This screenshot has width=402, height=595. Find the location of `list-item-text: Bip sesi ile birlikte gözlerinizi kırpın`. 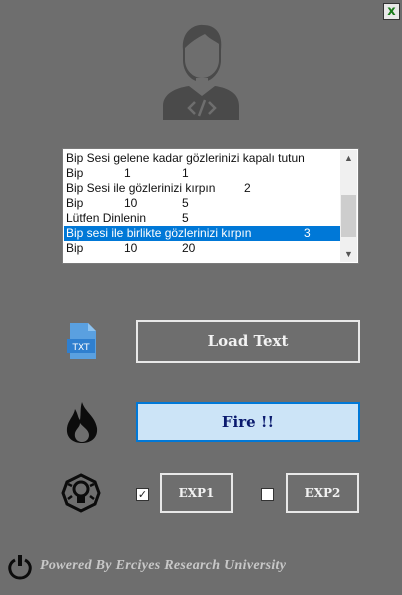

list-item-text: Bip sesi ile birlikte gözlerinizi kırpın is located at coordinates (159, 233).